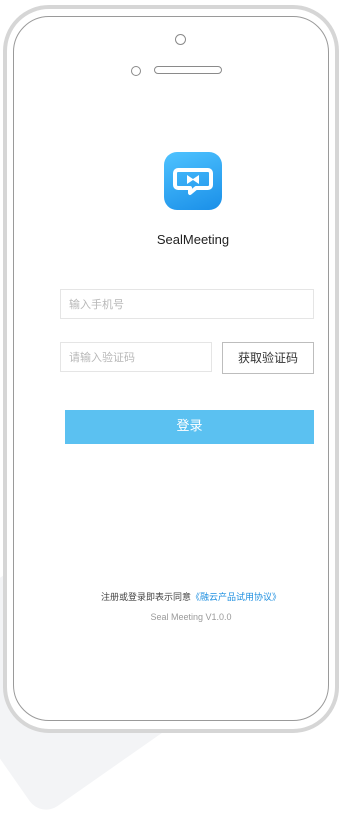 This screenshot has height=817, width=343. Describe the element at coordinates (188, 70) in the screenshot. I see `earpiece-speaker` at that location.